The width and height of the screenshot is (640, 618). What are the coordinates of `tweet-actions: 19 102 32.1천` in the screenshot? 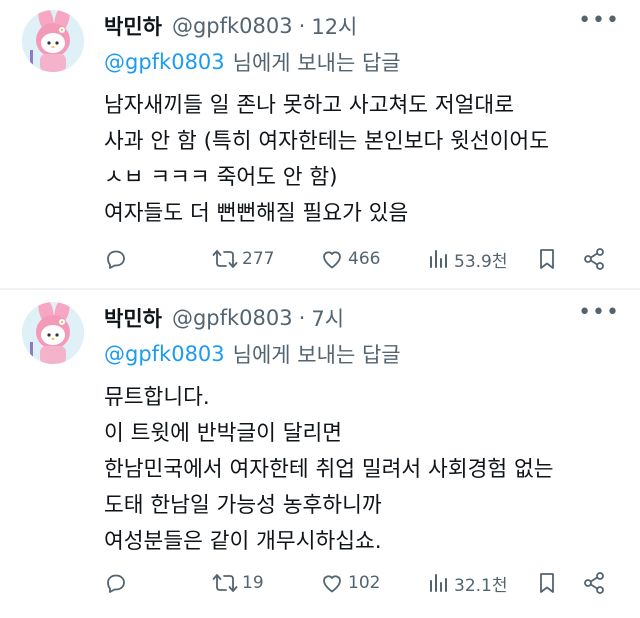 It's located at (363, 583).